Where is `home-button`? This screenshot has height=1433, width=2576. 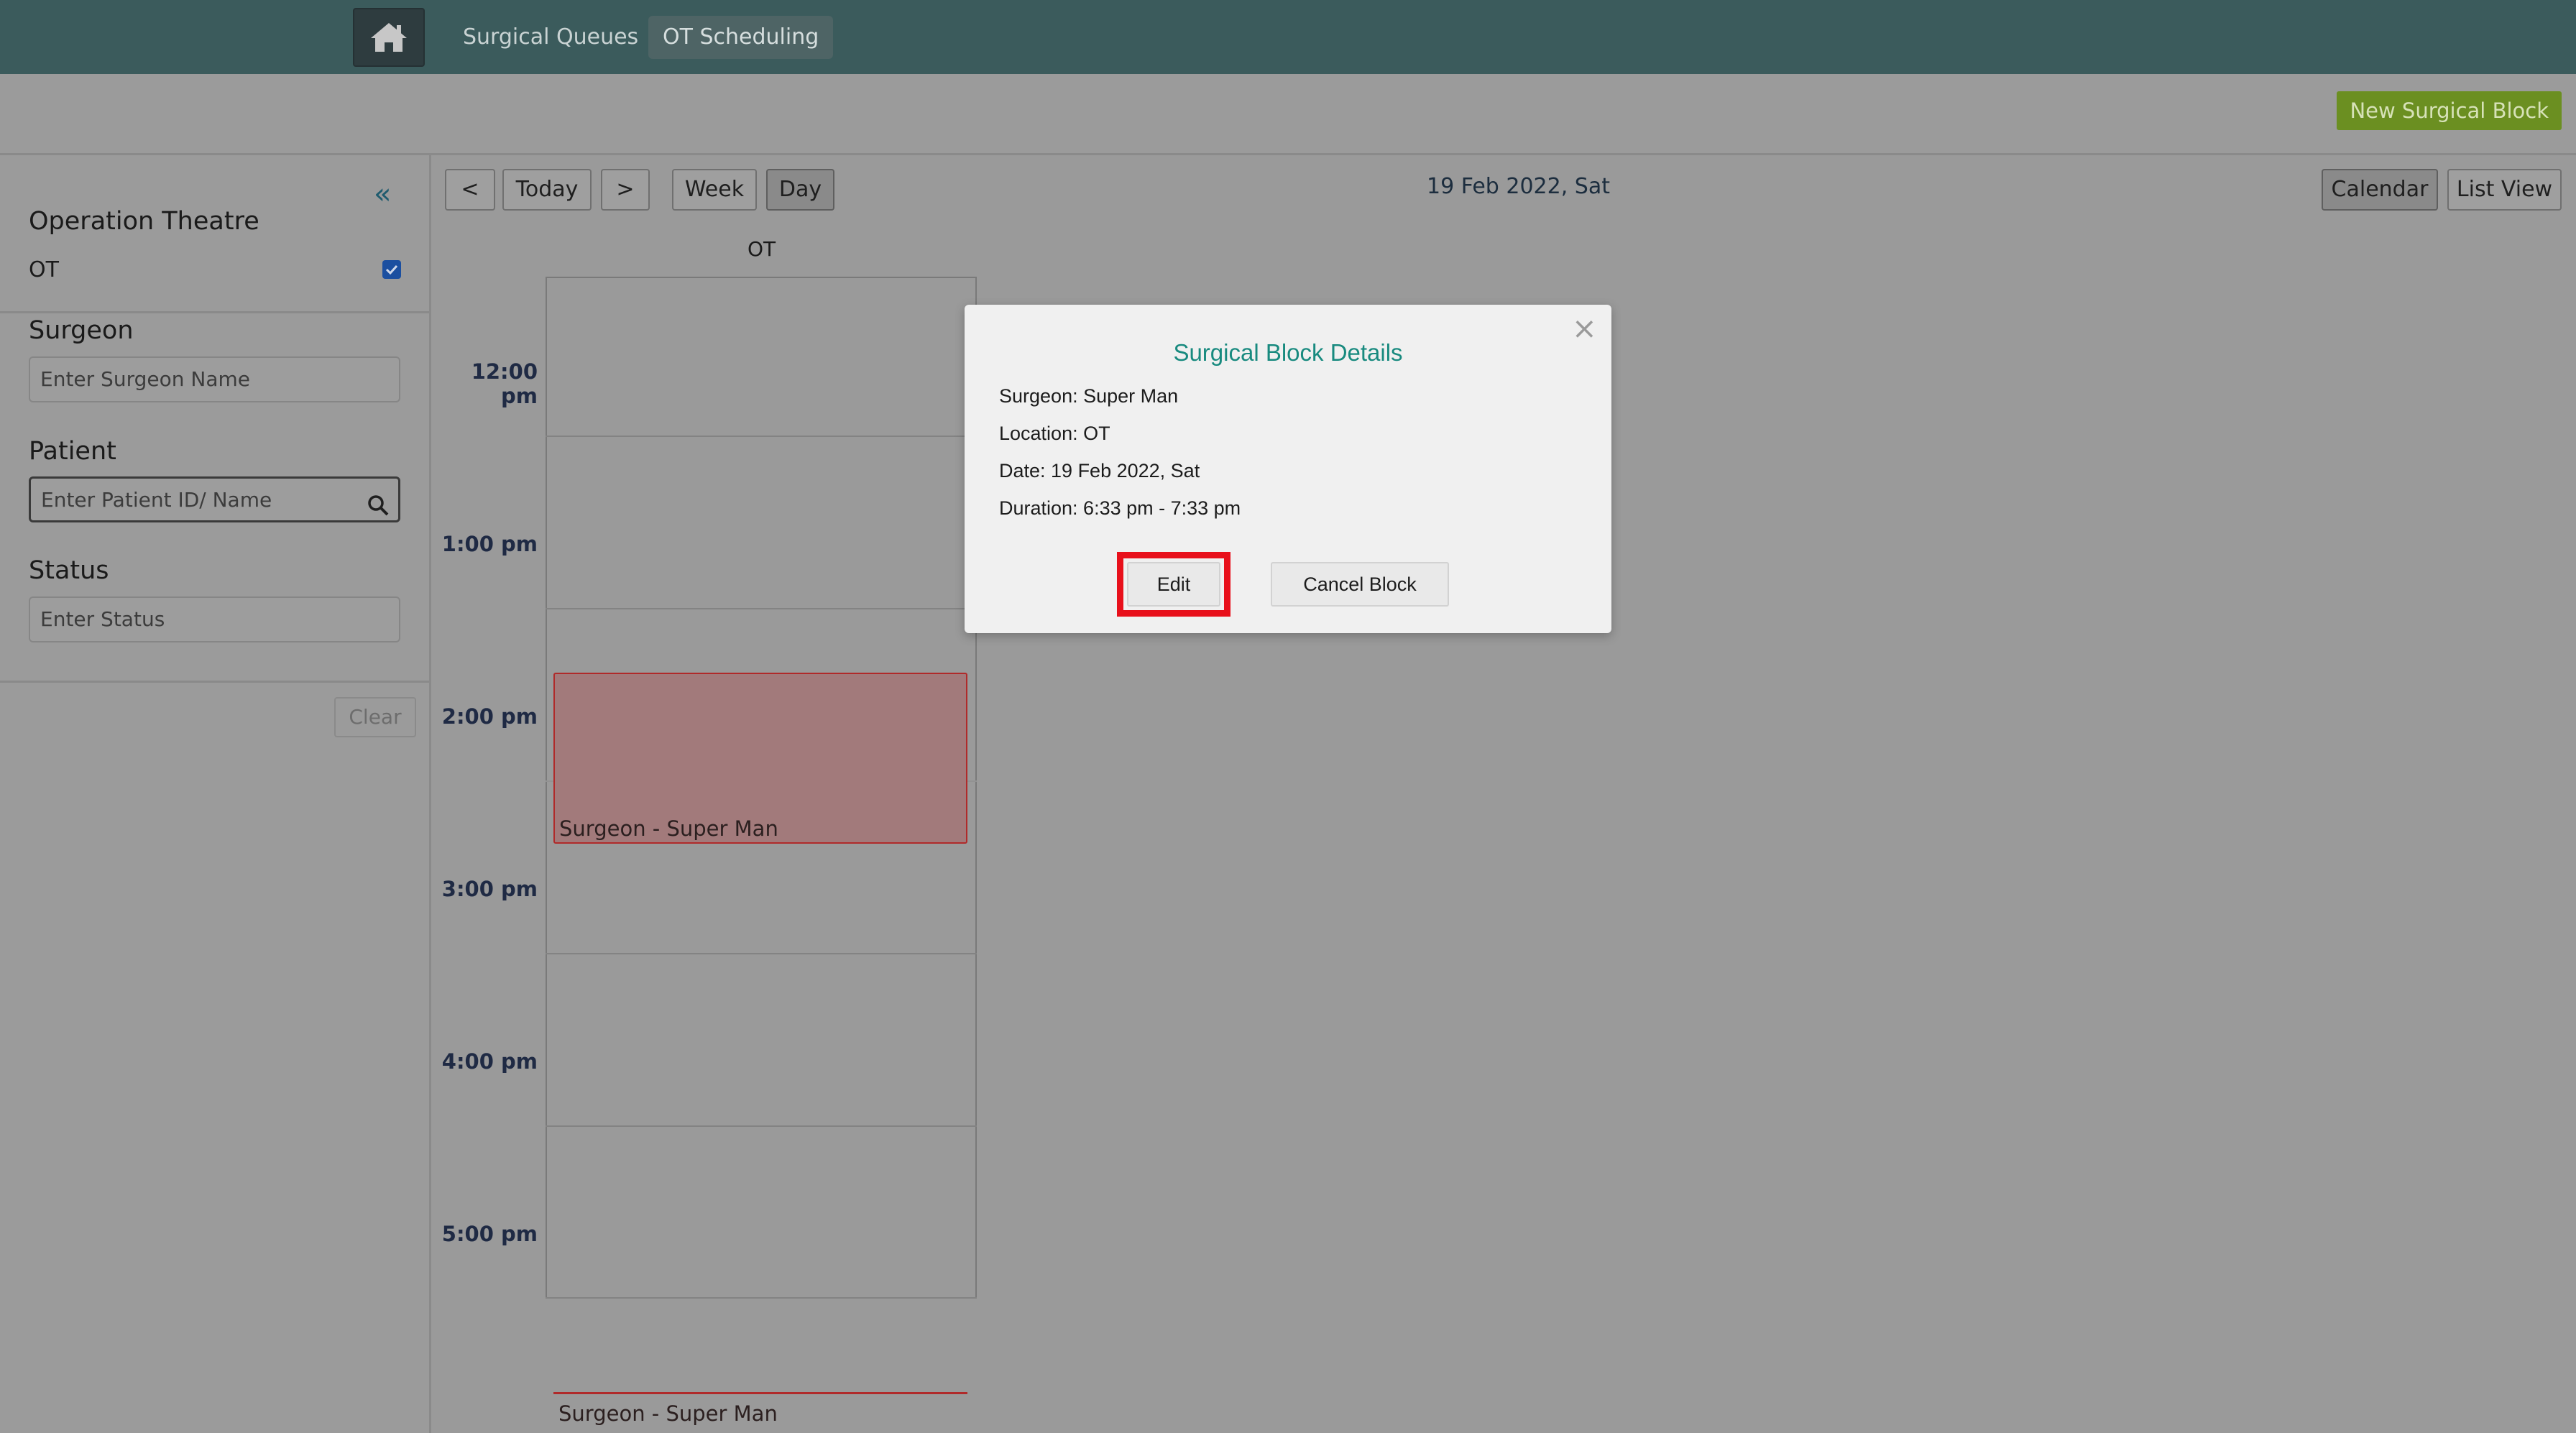
home-button is located at coordinates (389, 37).